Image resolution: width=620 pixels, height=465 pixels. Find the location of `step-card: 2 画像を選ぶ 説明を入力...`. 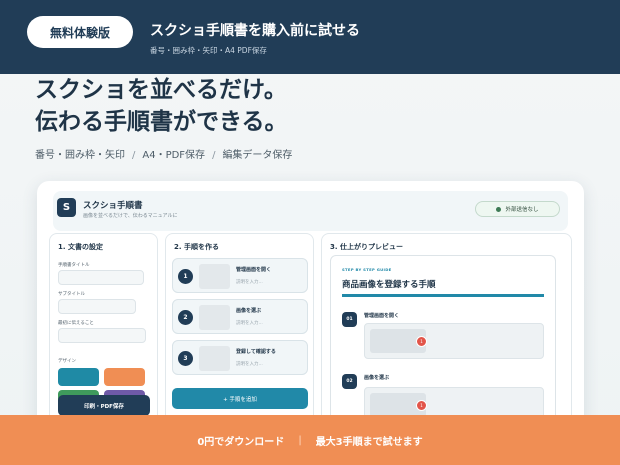

step-card: 2 画像を選ぶ 説明を入力... is located at coordinates (240, 316).